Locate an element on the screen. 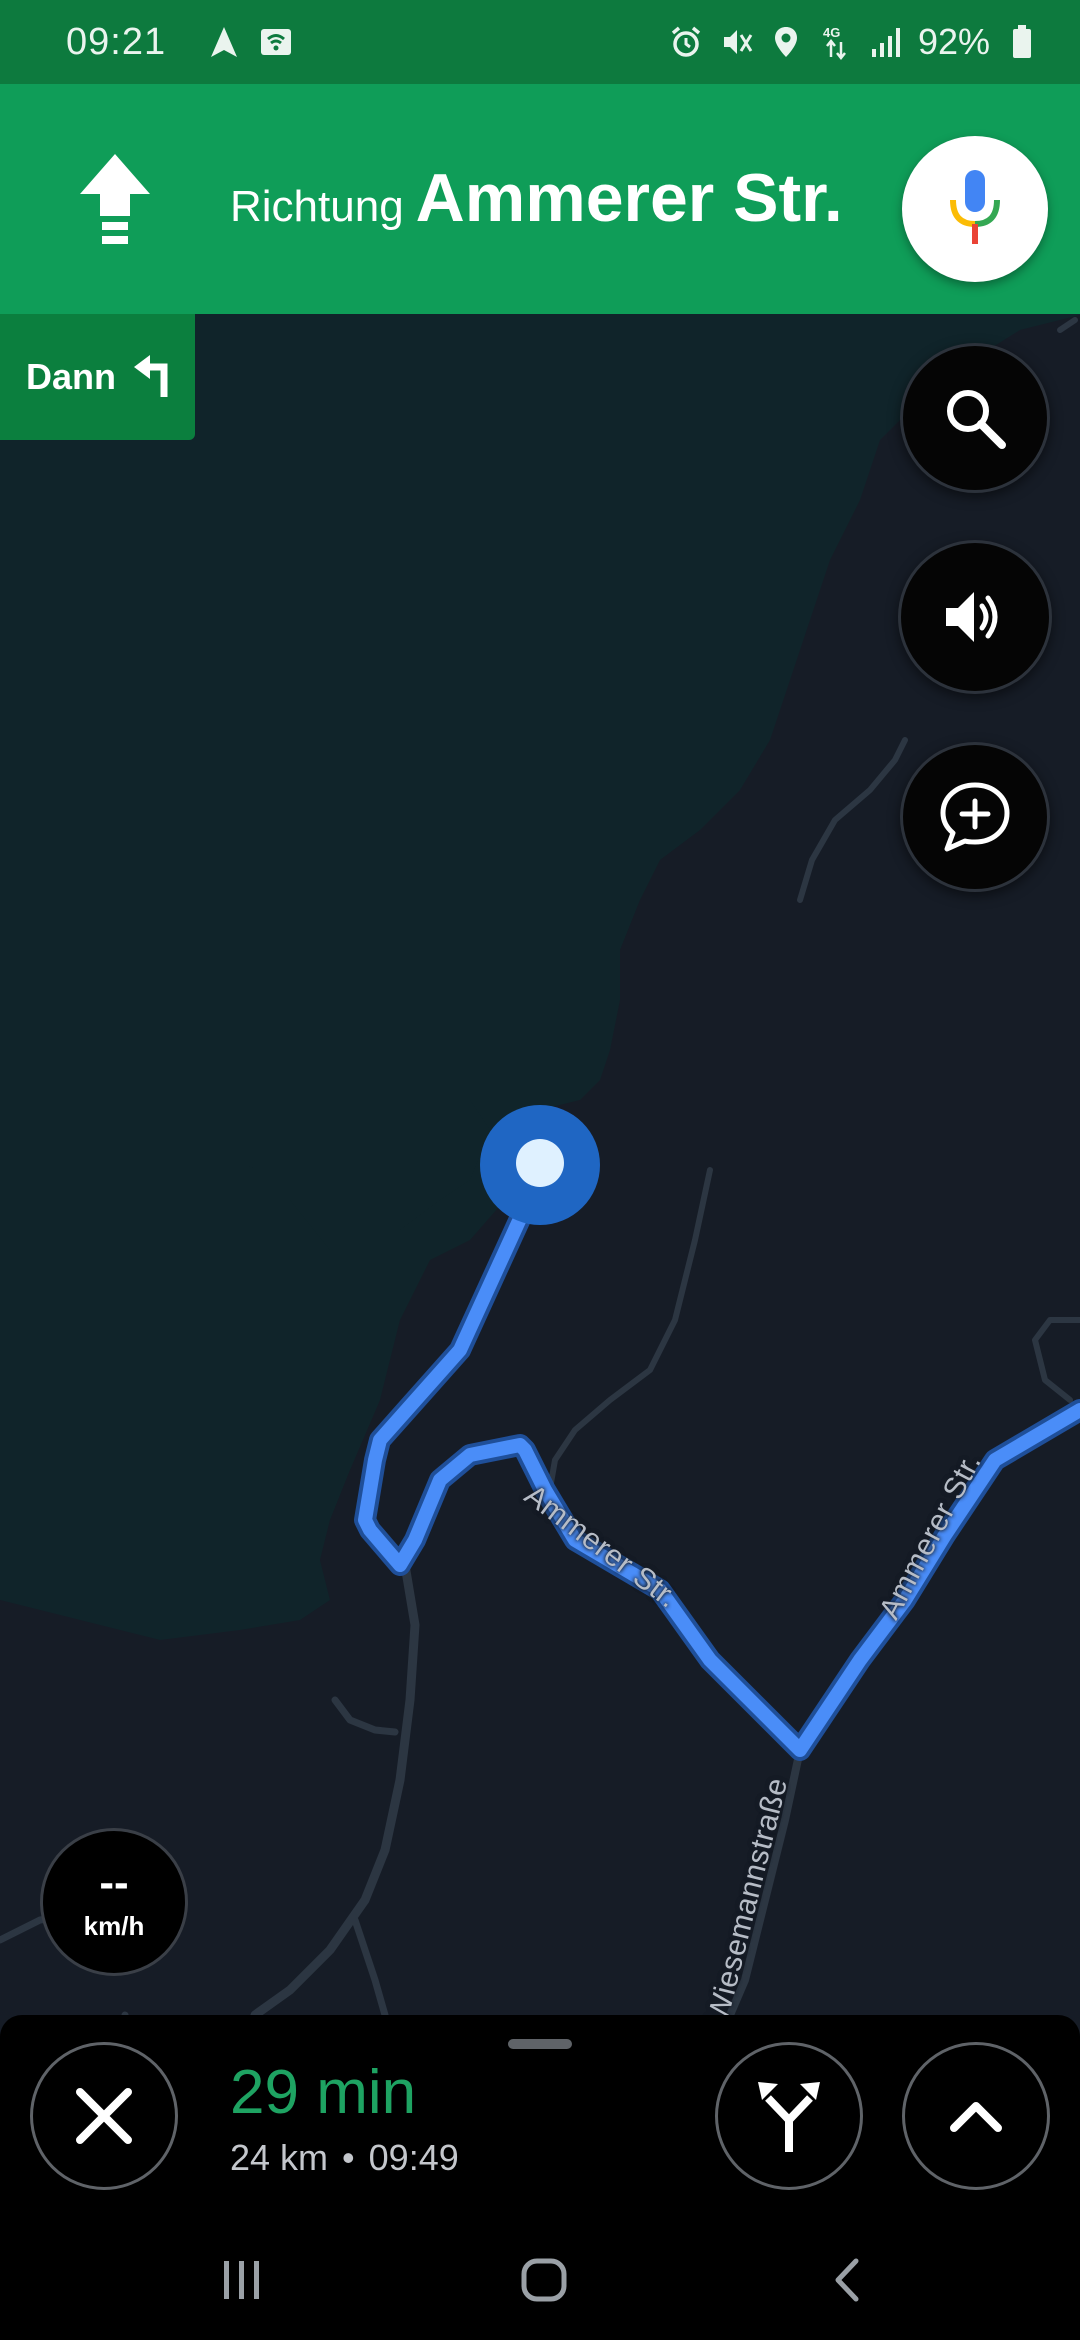 Image resolution: width=1080 pixels, height=2340 pixels. alternate-routes-button is located at coordinates (789, 2116).